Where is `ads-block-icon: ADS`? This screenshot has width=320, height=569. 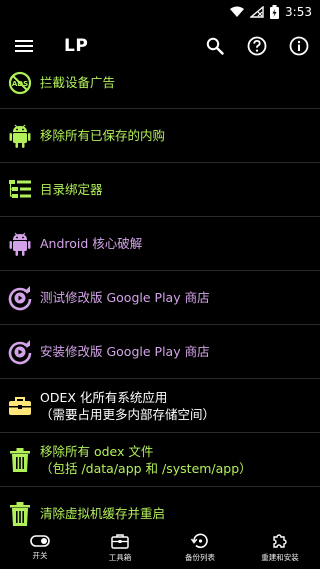 ads-block-icon: ADS is located at coordinates (20, 82).